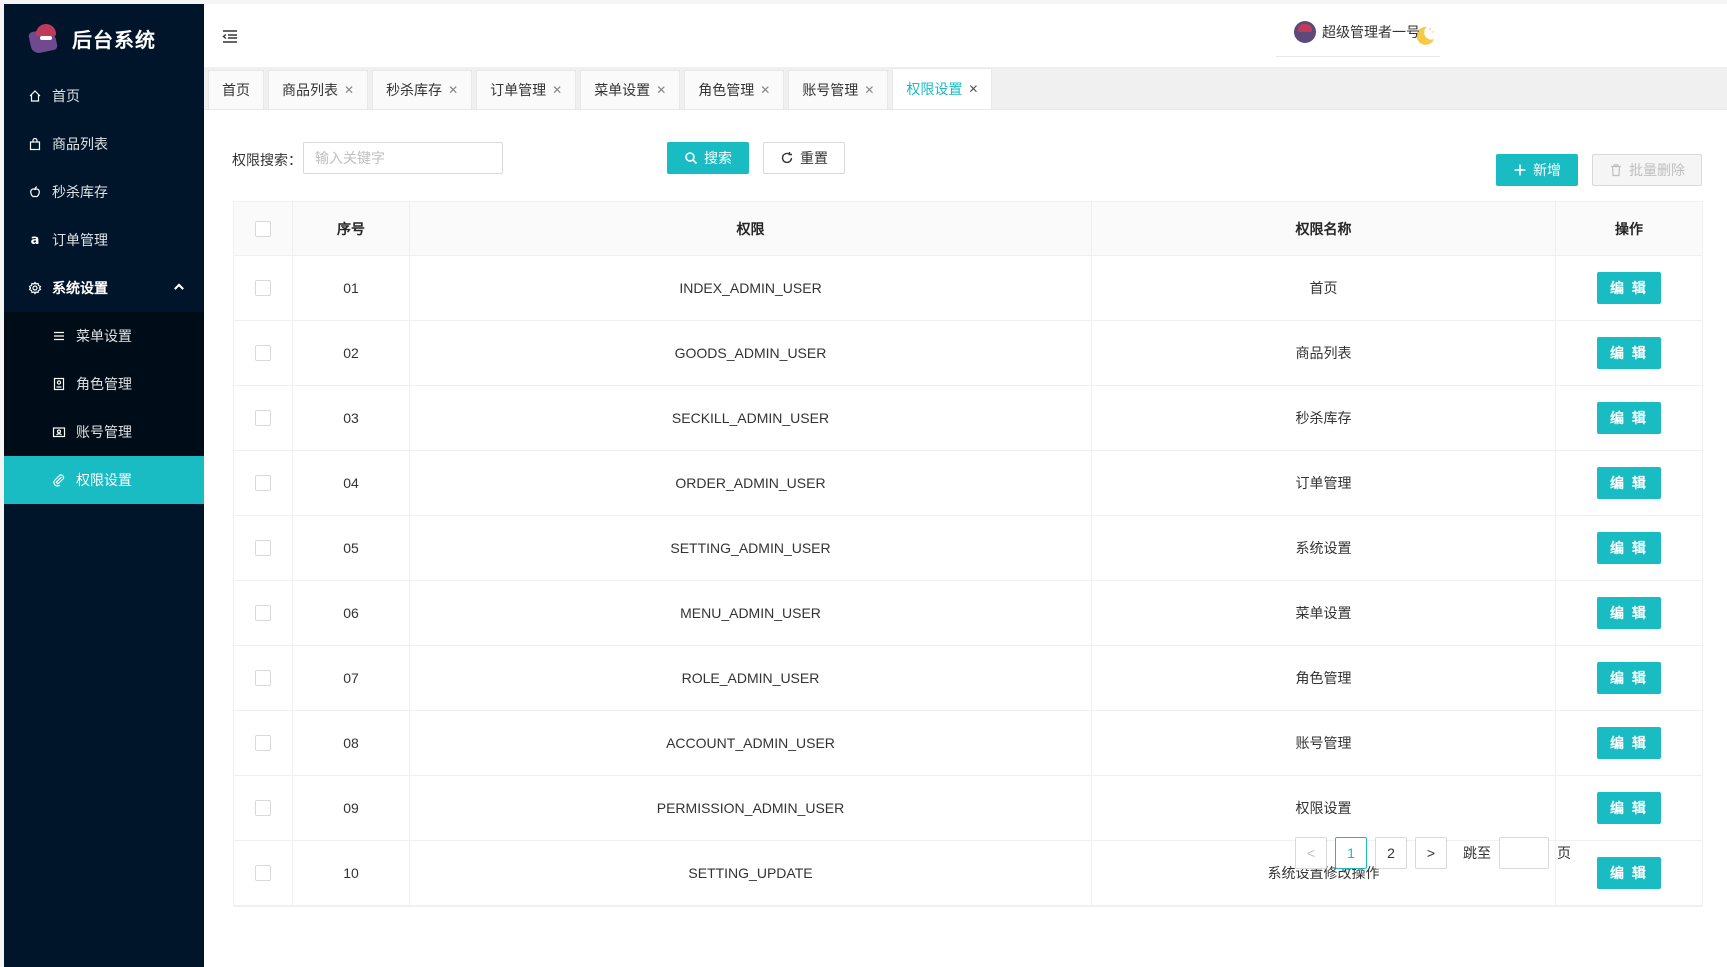  I want to click on tab-label: 账号管理, so click(830, 91).